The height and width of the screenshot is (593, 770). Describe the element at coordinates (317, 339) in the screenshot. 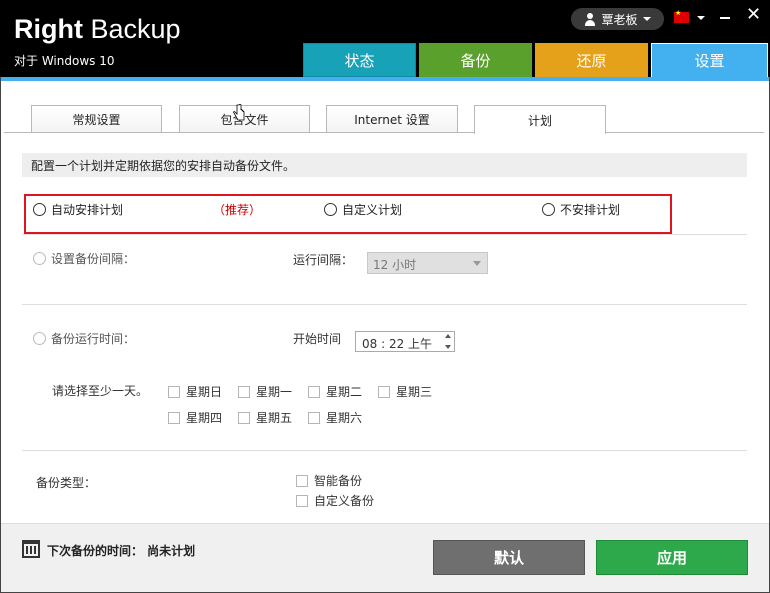

I see `start-time-label: 开始时间` at that location.